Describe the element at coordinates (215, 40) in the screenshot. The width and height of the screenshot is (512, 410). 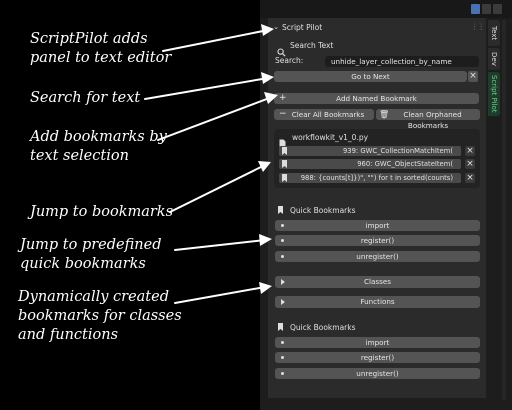
I see `arrow-to-panel` at that location.